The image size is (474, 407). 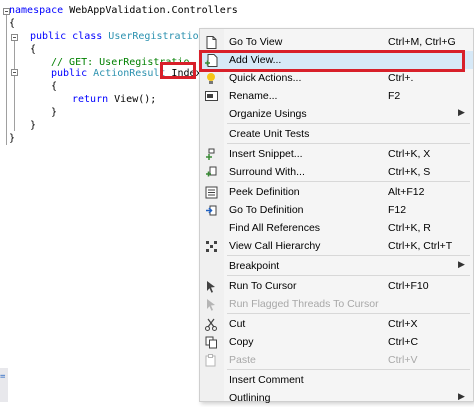 What do you see at coordinates (304, 304) in the screenshot?
I see `menu-item-label: Run Flagged Threads To Cursor` at bounding box center [304, 304].